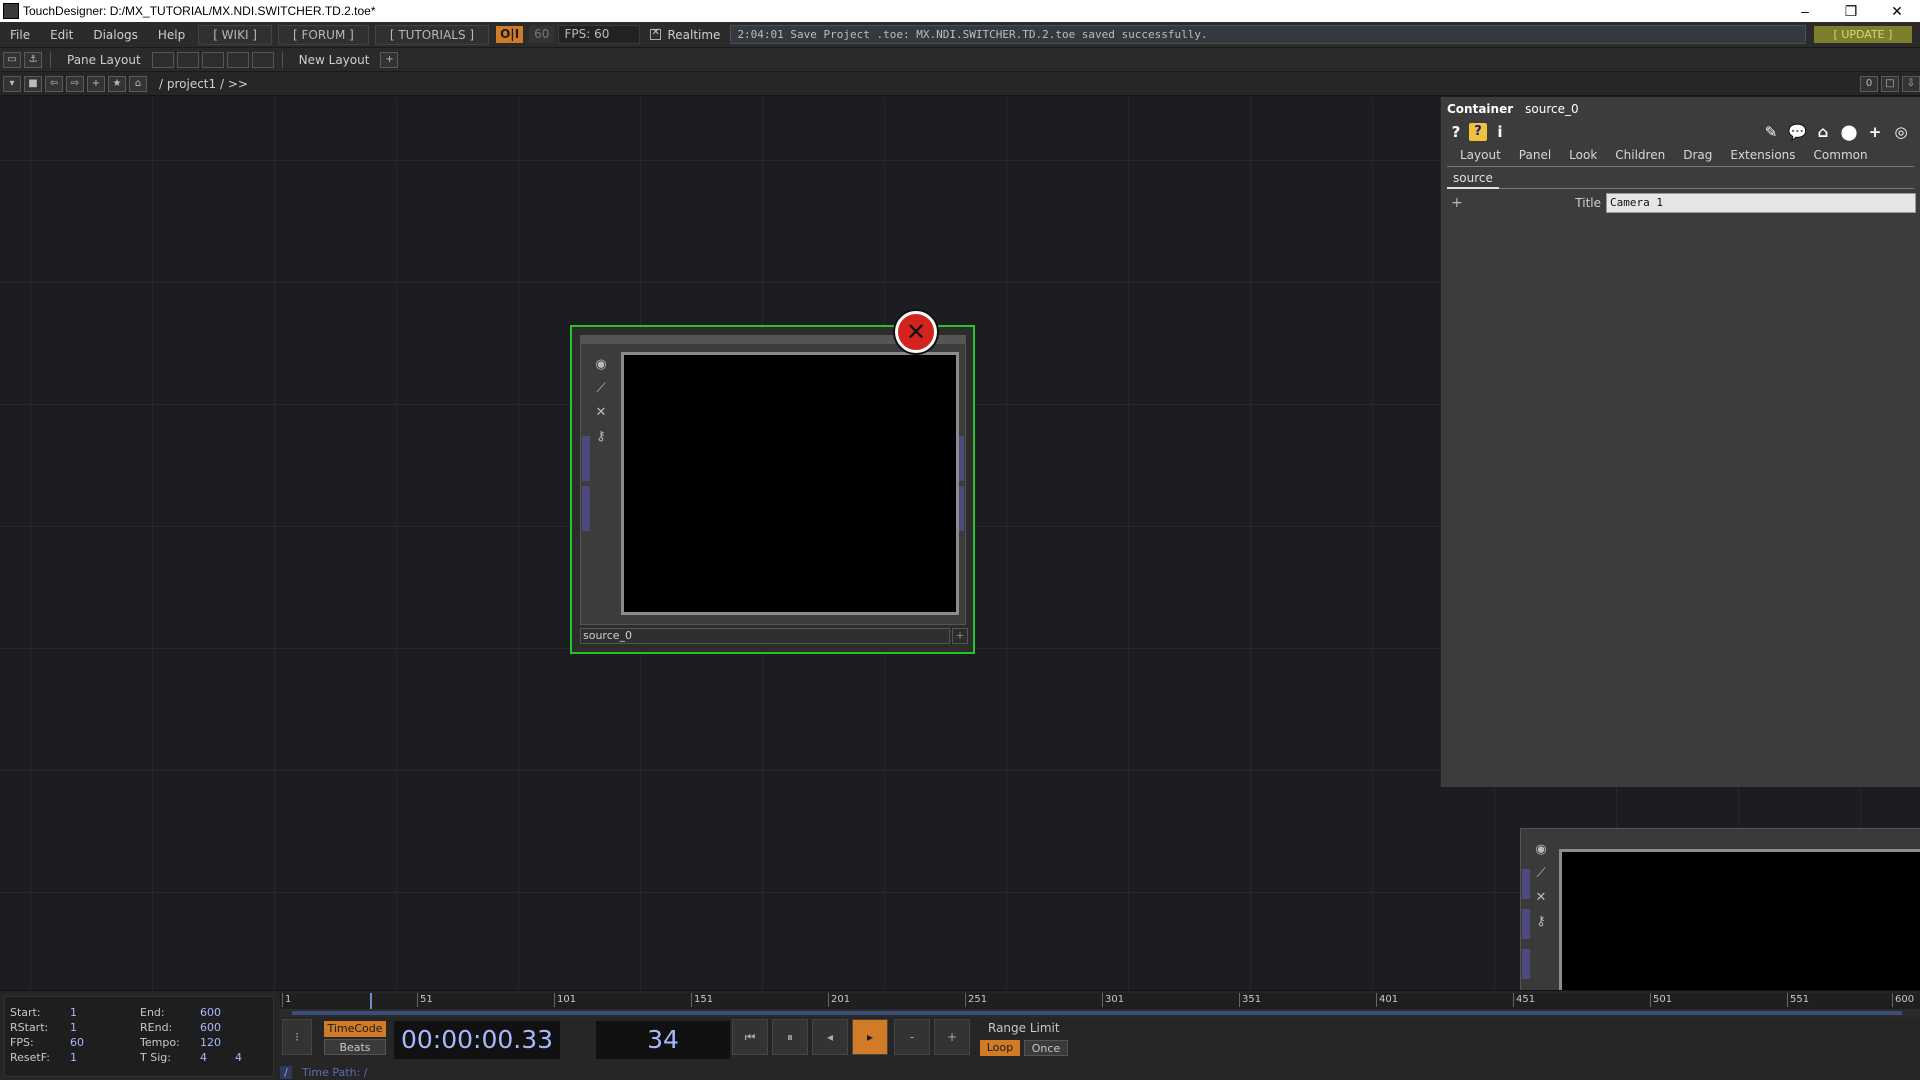 The width and height of the screenshot is (1920, 1080). What do you see at coordinates (77, 1042) in the screenshot?
I see `fps-value: 60` at bounding box center [77, 1042].